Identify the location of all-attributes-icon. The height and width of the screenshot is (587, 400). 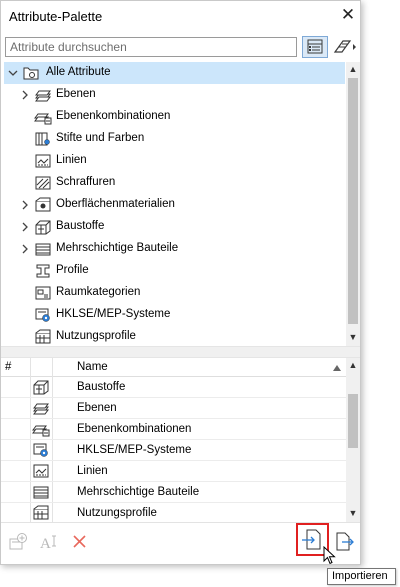
(31, 73).